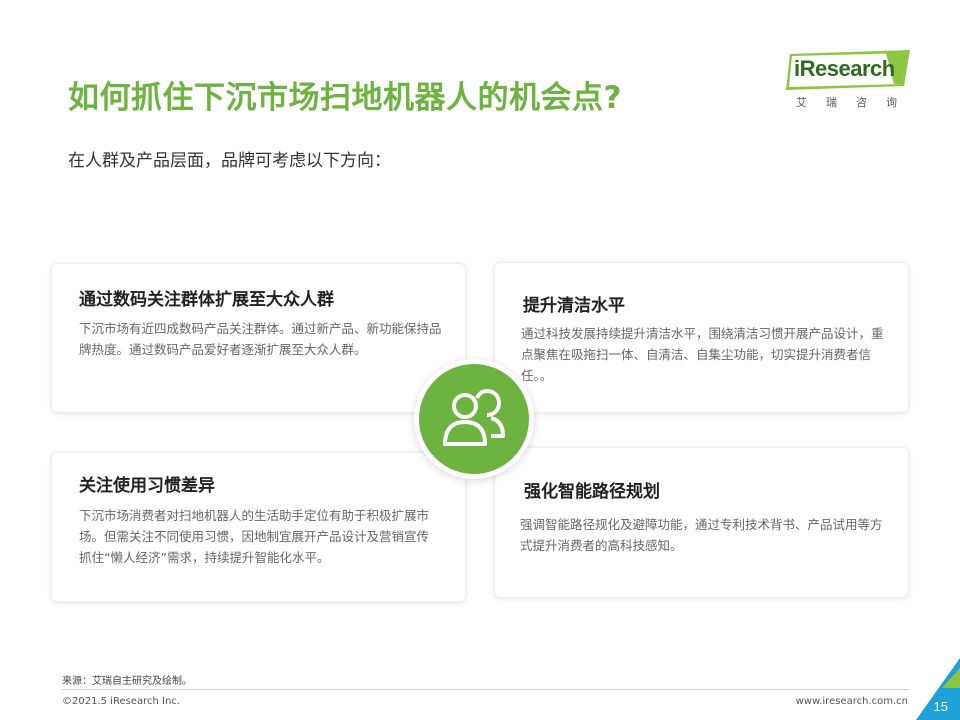 Image resolution: width=960 pixels, height=720 pixels. I want to click on card-title: 提升清洁水平, so click(574, 306).